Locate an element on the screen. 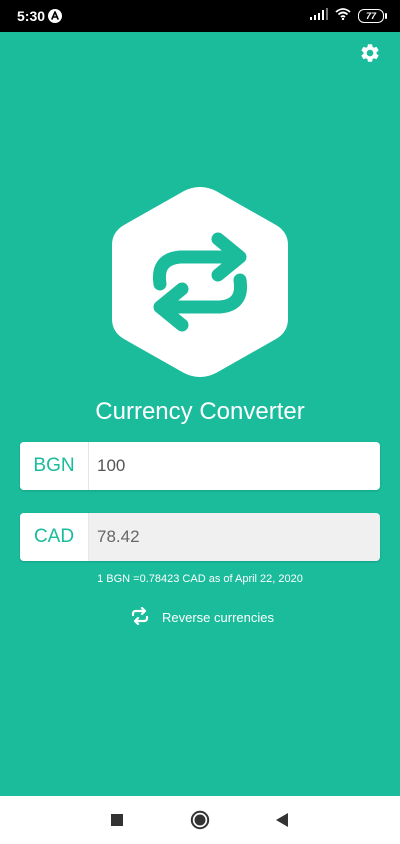 This screenshot has height=844, width=400. from-amount-input is located at coordinates (234, 466).